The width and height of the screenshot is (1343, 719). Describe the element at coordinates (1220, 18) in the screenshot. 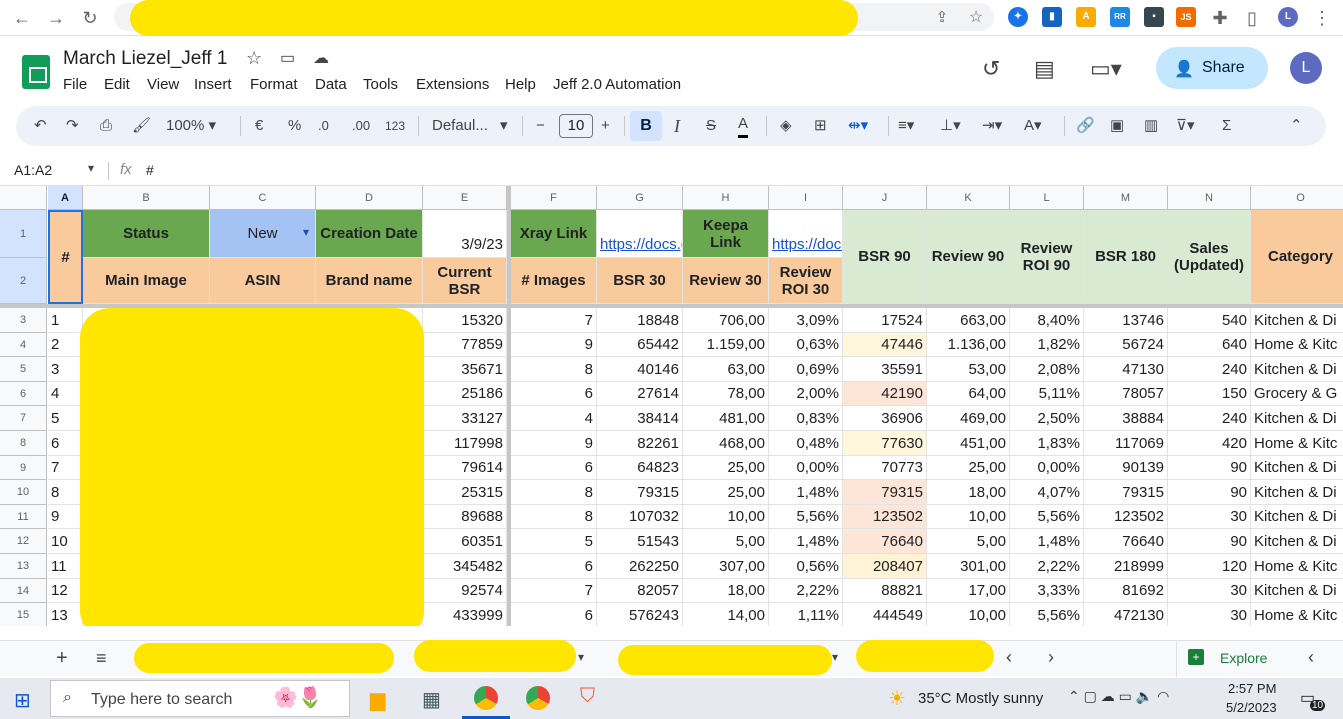

I see `puzzle-extensions-icon: ✚` at that location.